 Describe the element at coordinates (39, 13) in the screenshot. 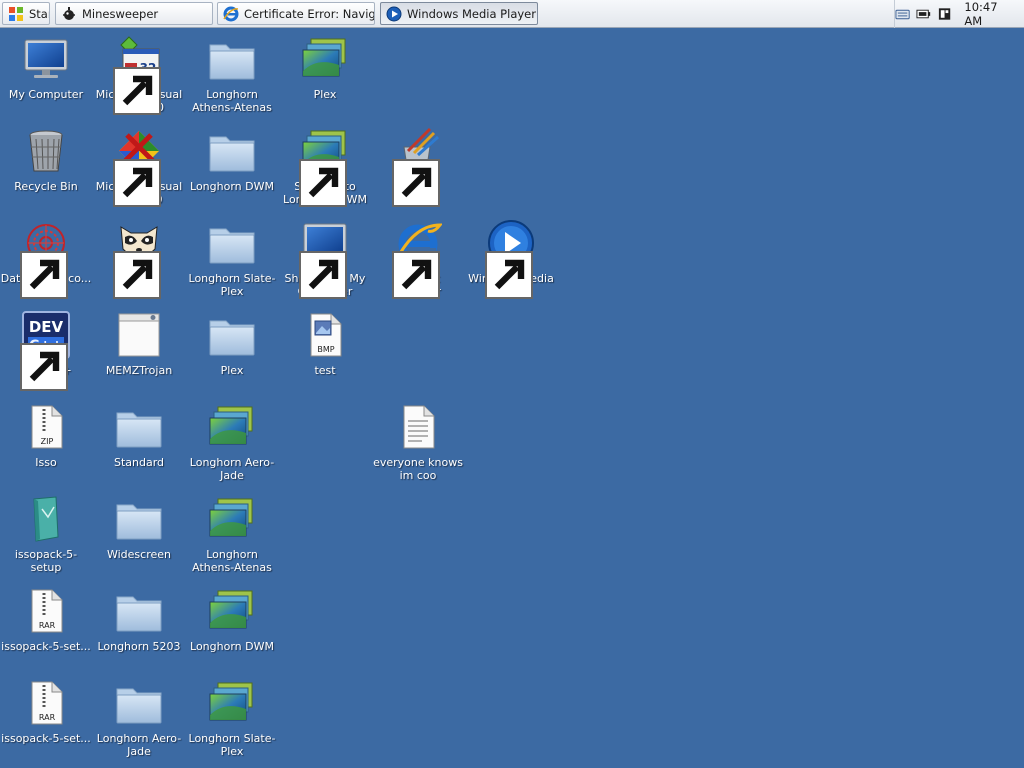

I see `start-label: Start` at that location.